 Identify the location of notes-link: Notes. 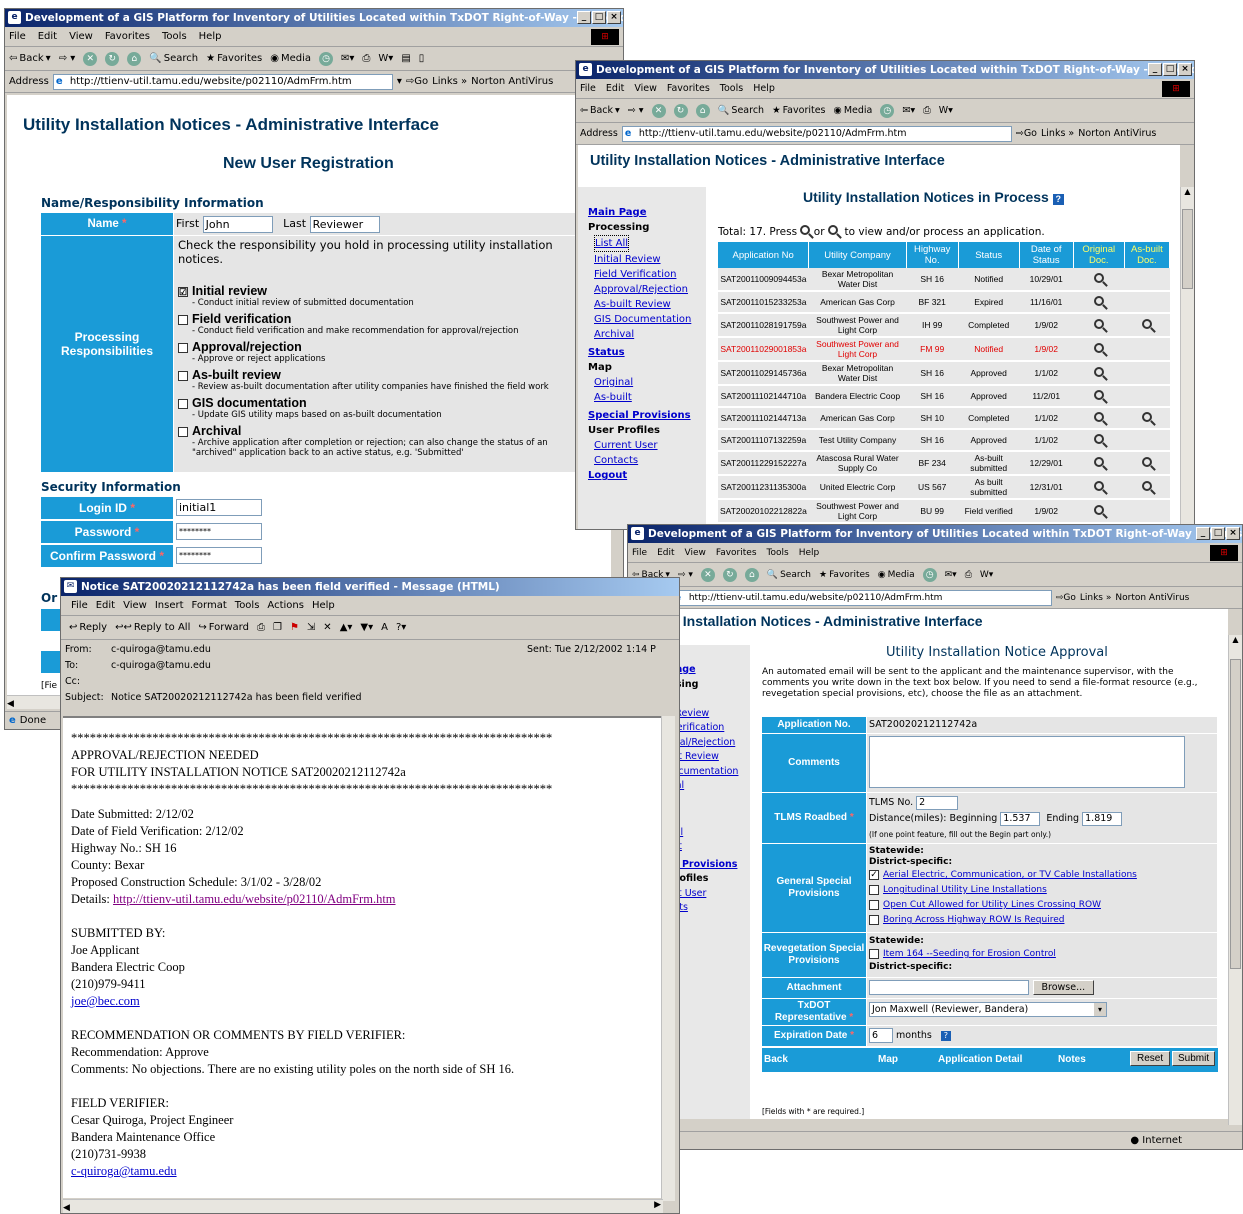
(1072, 1059).